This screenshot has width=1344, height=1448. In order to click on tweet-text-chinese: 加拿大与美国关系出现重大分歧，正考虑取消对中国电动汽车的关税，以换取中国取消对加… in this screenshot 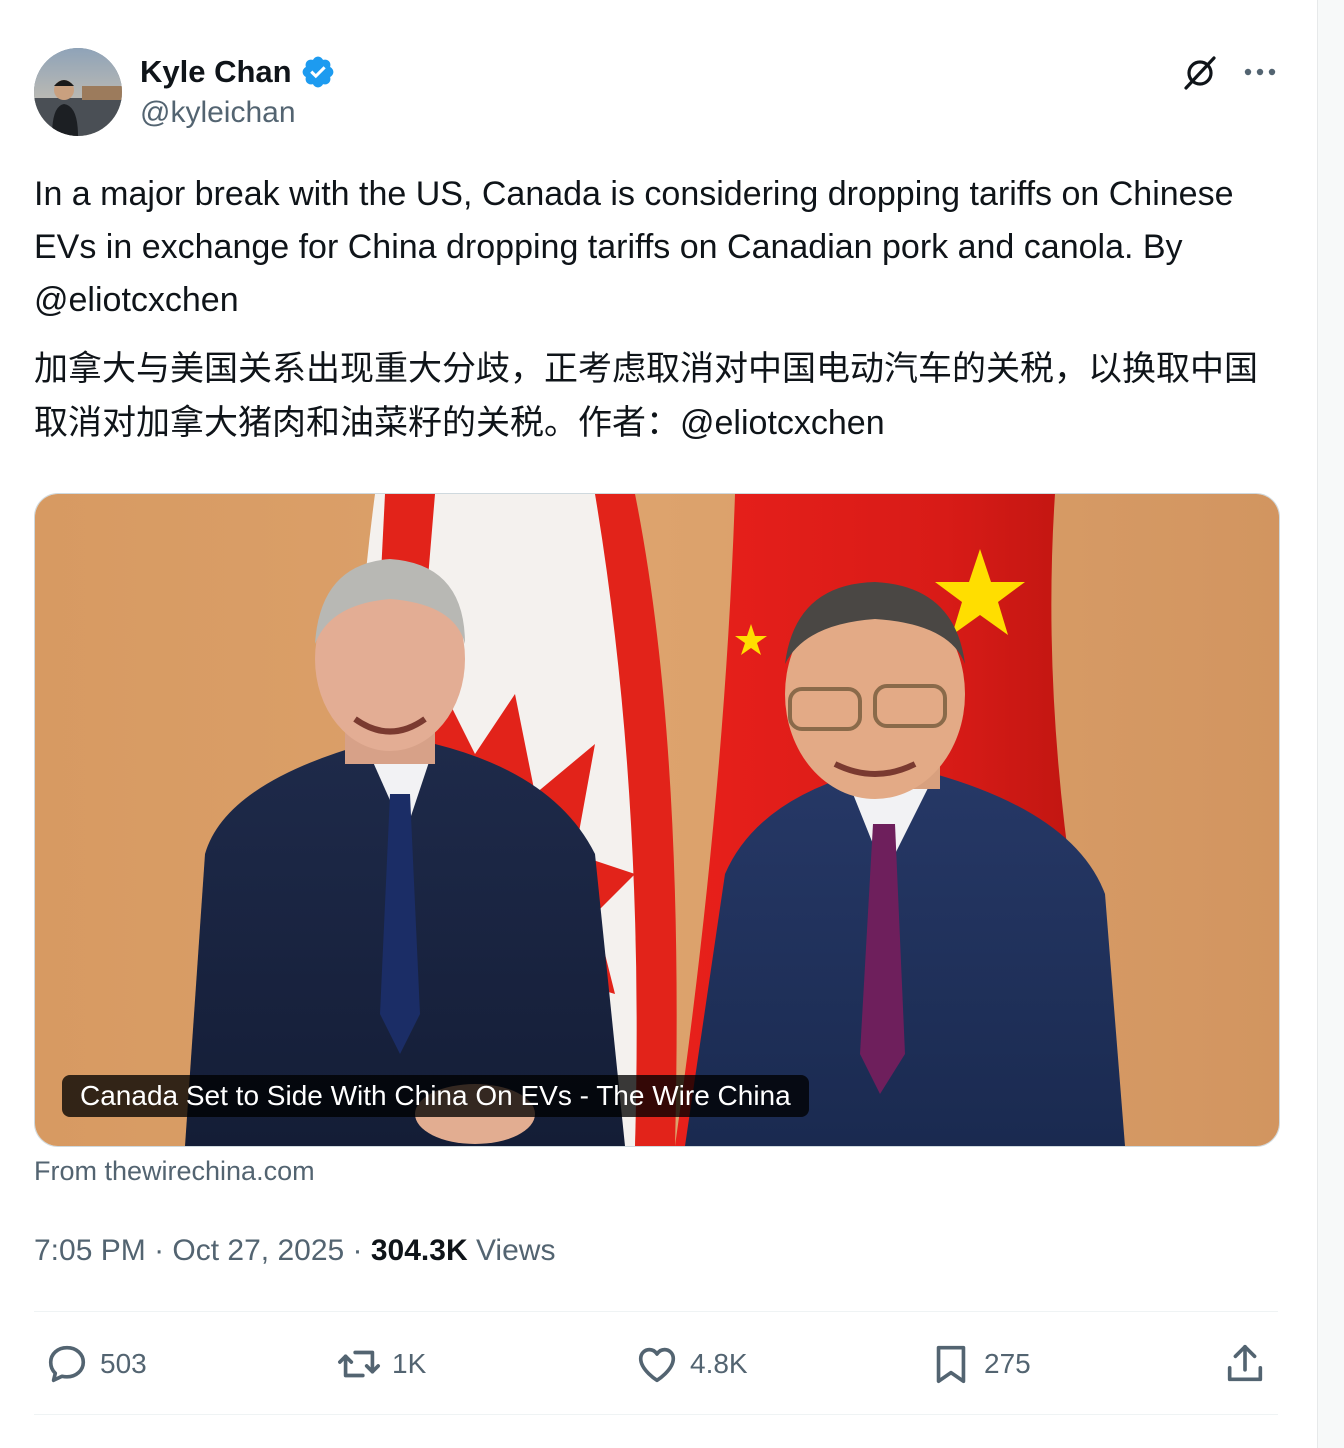, I will do `click(659, 396)`.